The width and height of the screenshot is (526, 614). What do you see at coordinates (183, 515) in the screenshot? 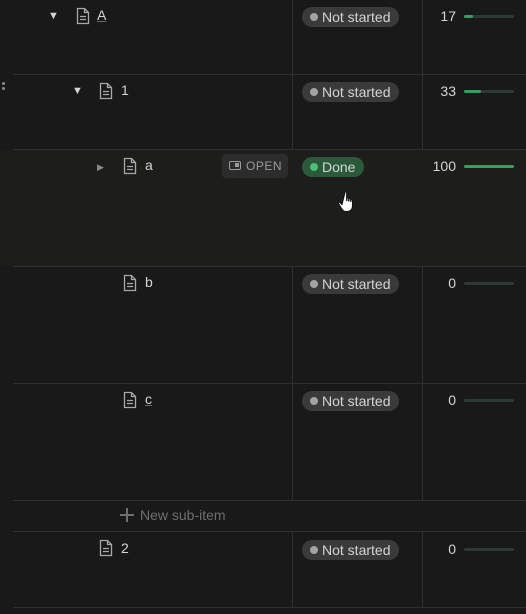
I see `new-sub-item-label: New sub-item` at bounding box center [183, 515].